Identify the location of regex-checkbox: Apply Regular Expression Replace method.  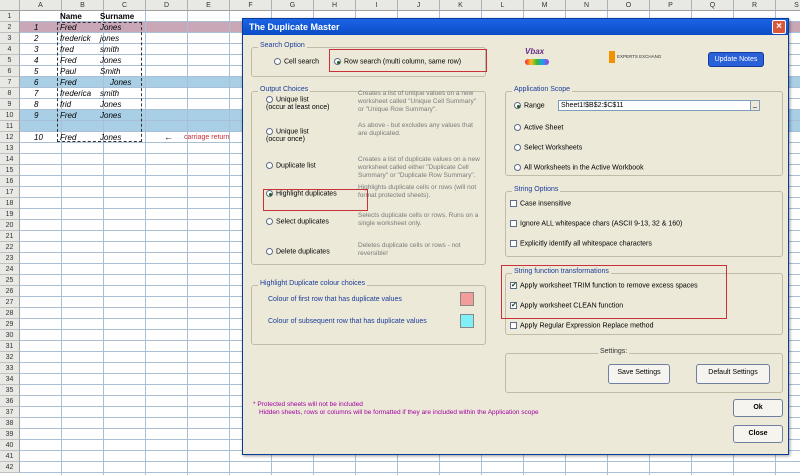
(581, 325).